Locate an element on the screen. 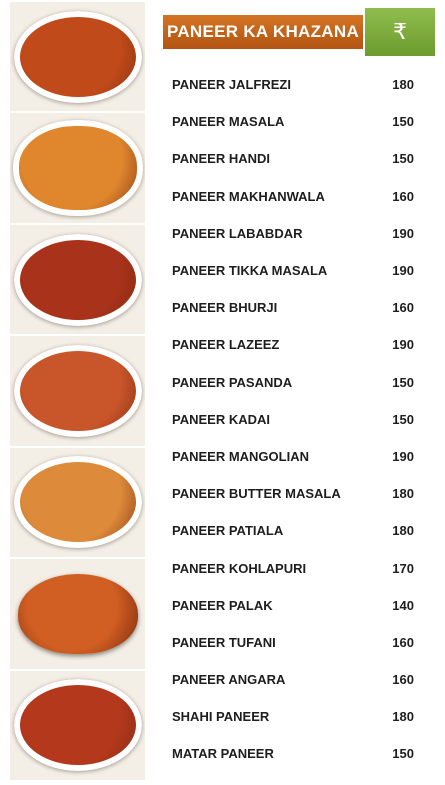 This screenshot has height=785, width=445. menu-item: PANEER MAKHANWALA 160 is located at coordinates (293, 196).